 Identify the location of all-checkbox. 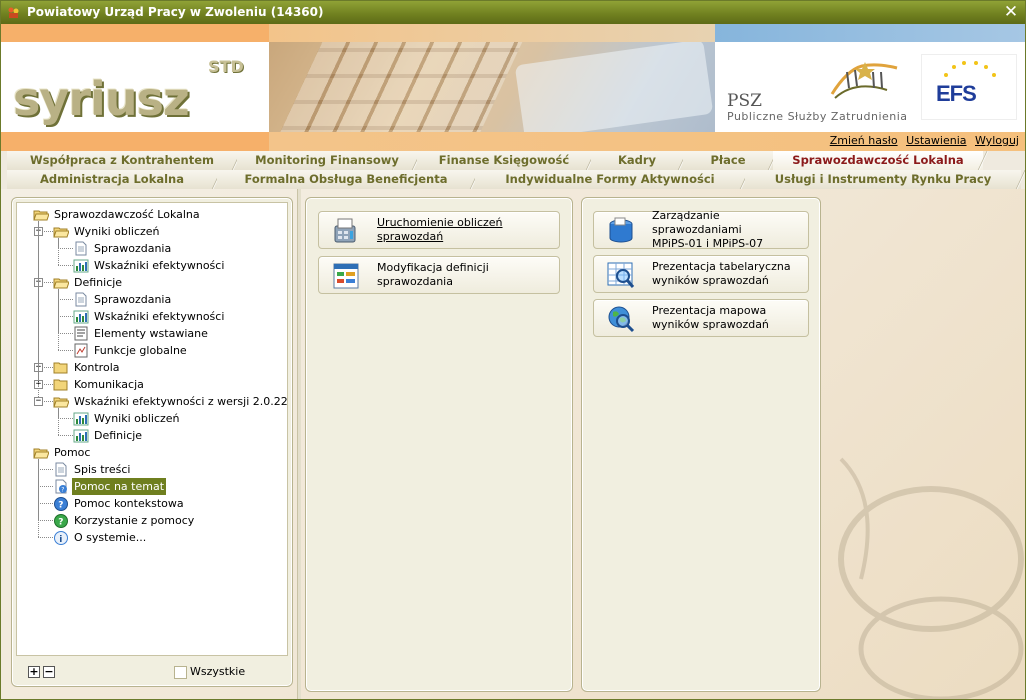
(180, 672).